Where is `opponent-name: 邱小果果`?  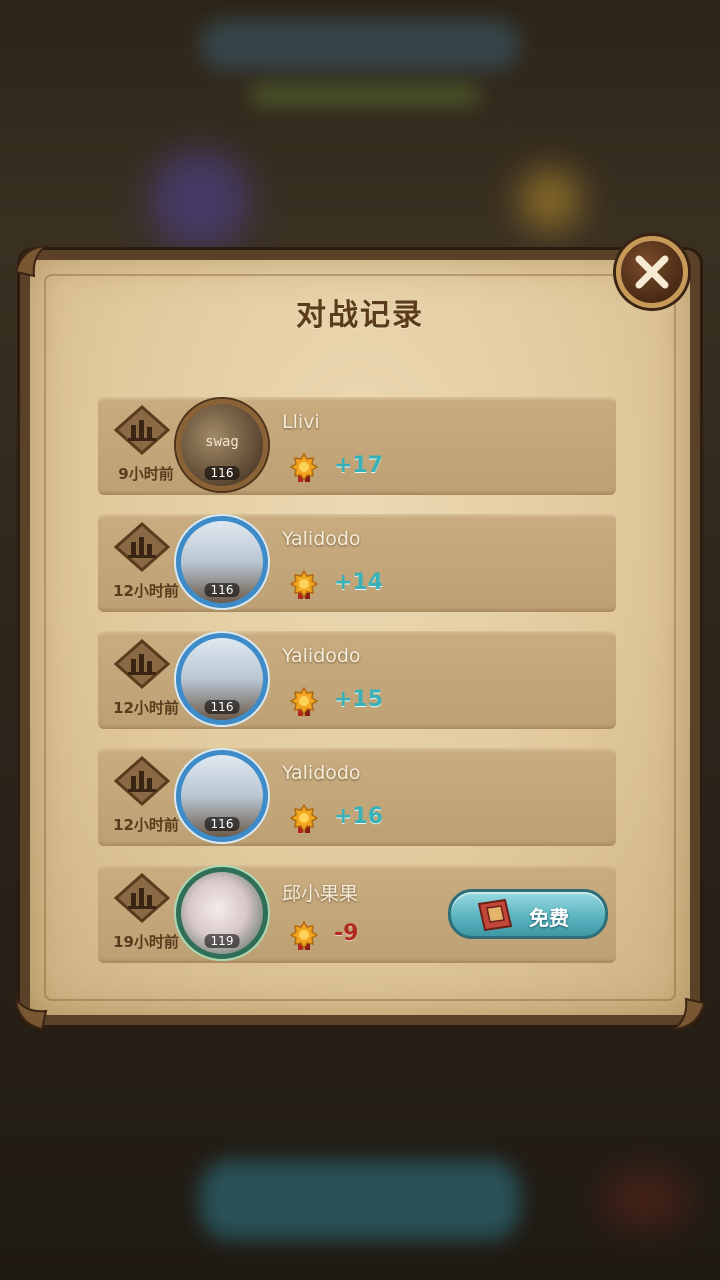
opponent-name: 邱小果果 is located at coordinates (320, 894).